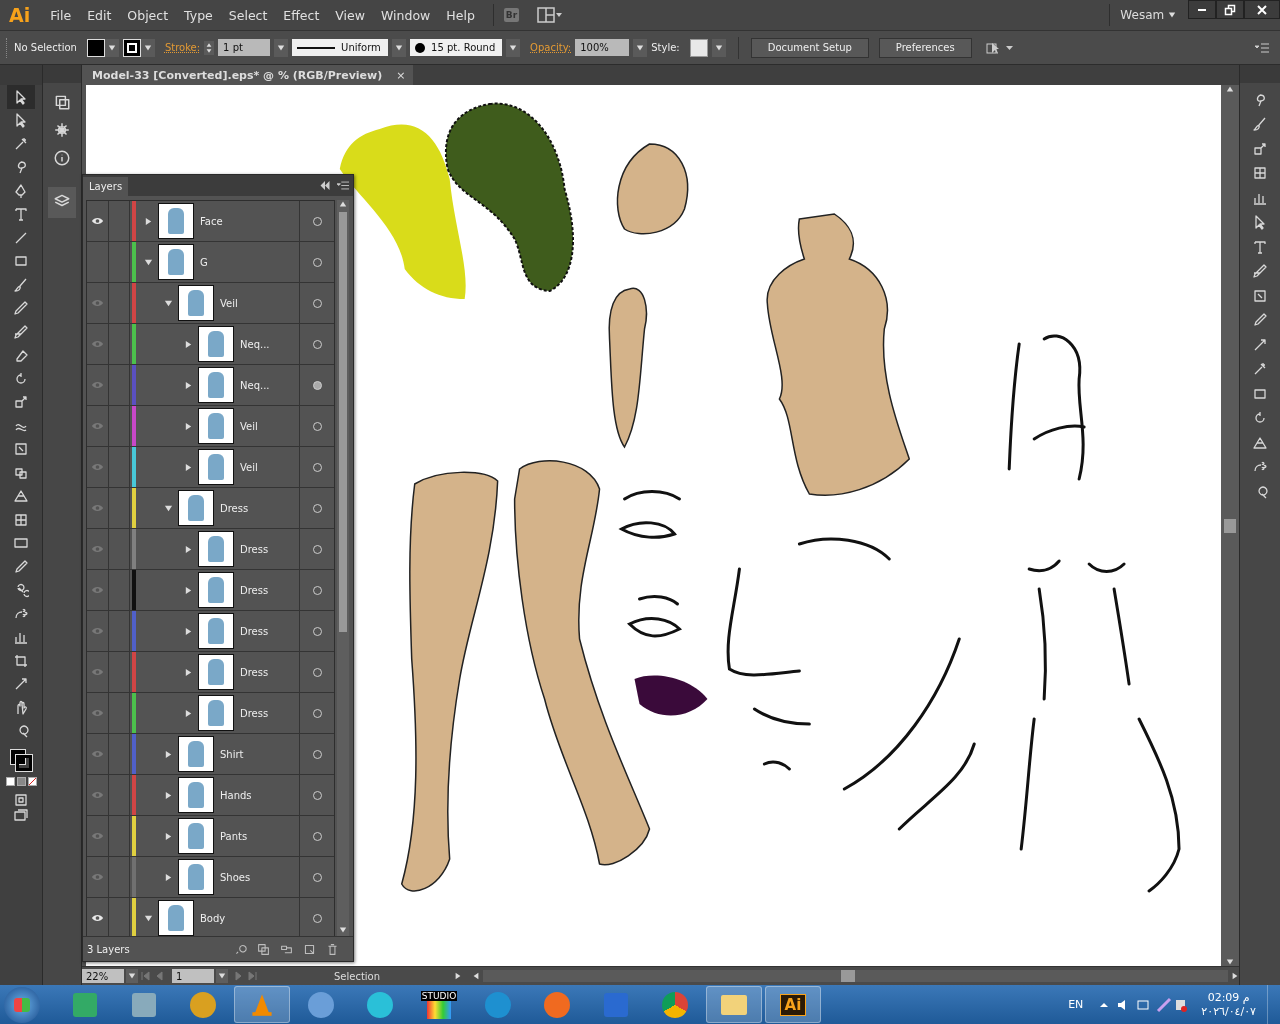 Image resolution: width=1280 pixels, height=1024 pixels. I want to click on folder-icon, so click(734, 1004).